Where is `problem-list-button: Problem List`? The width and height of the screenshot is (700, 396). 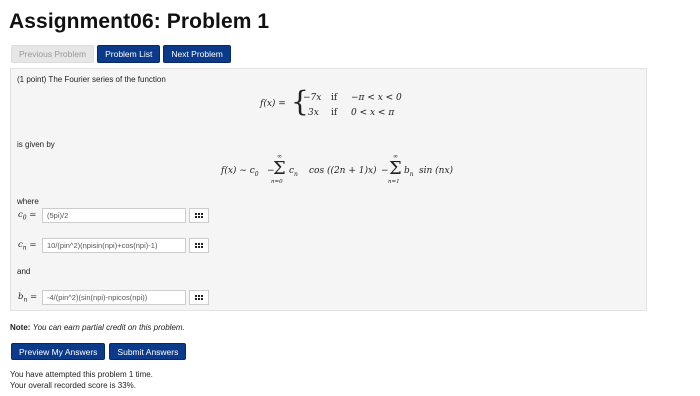 problem-list-button: Problem List is located at coordinates (129, 54).